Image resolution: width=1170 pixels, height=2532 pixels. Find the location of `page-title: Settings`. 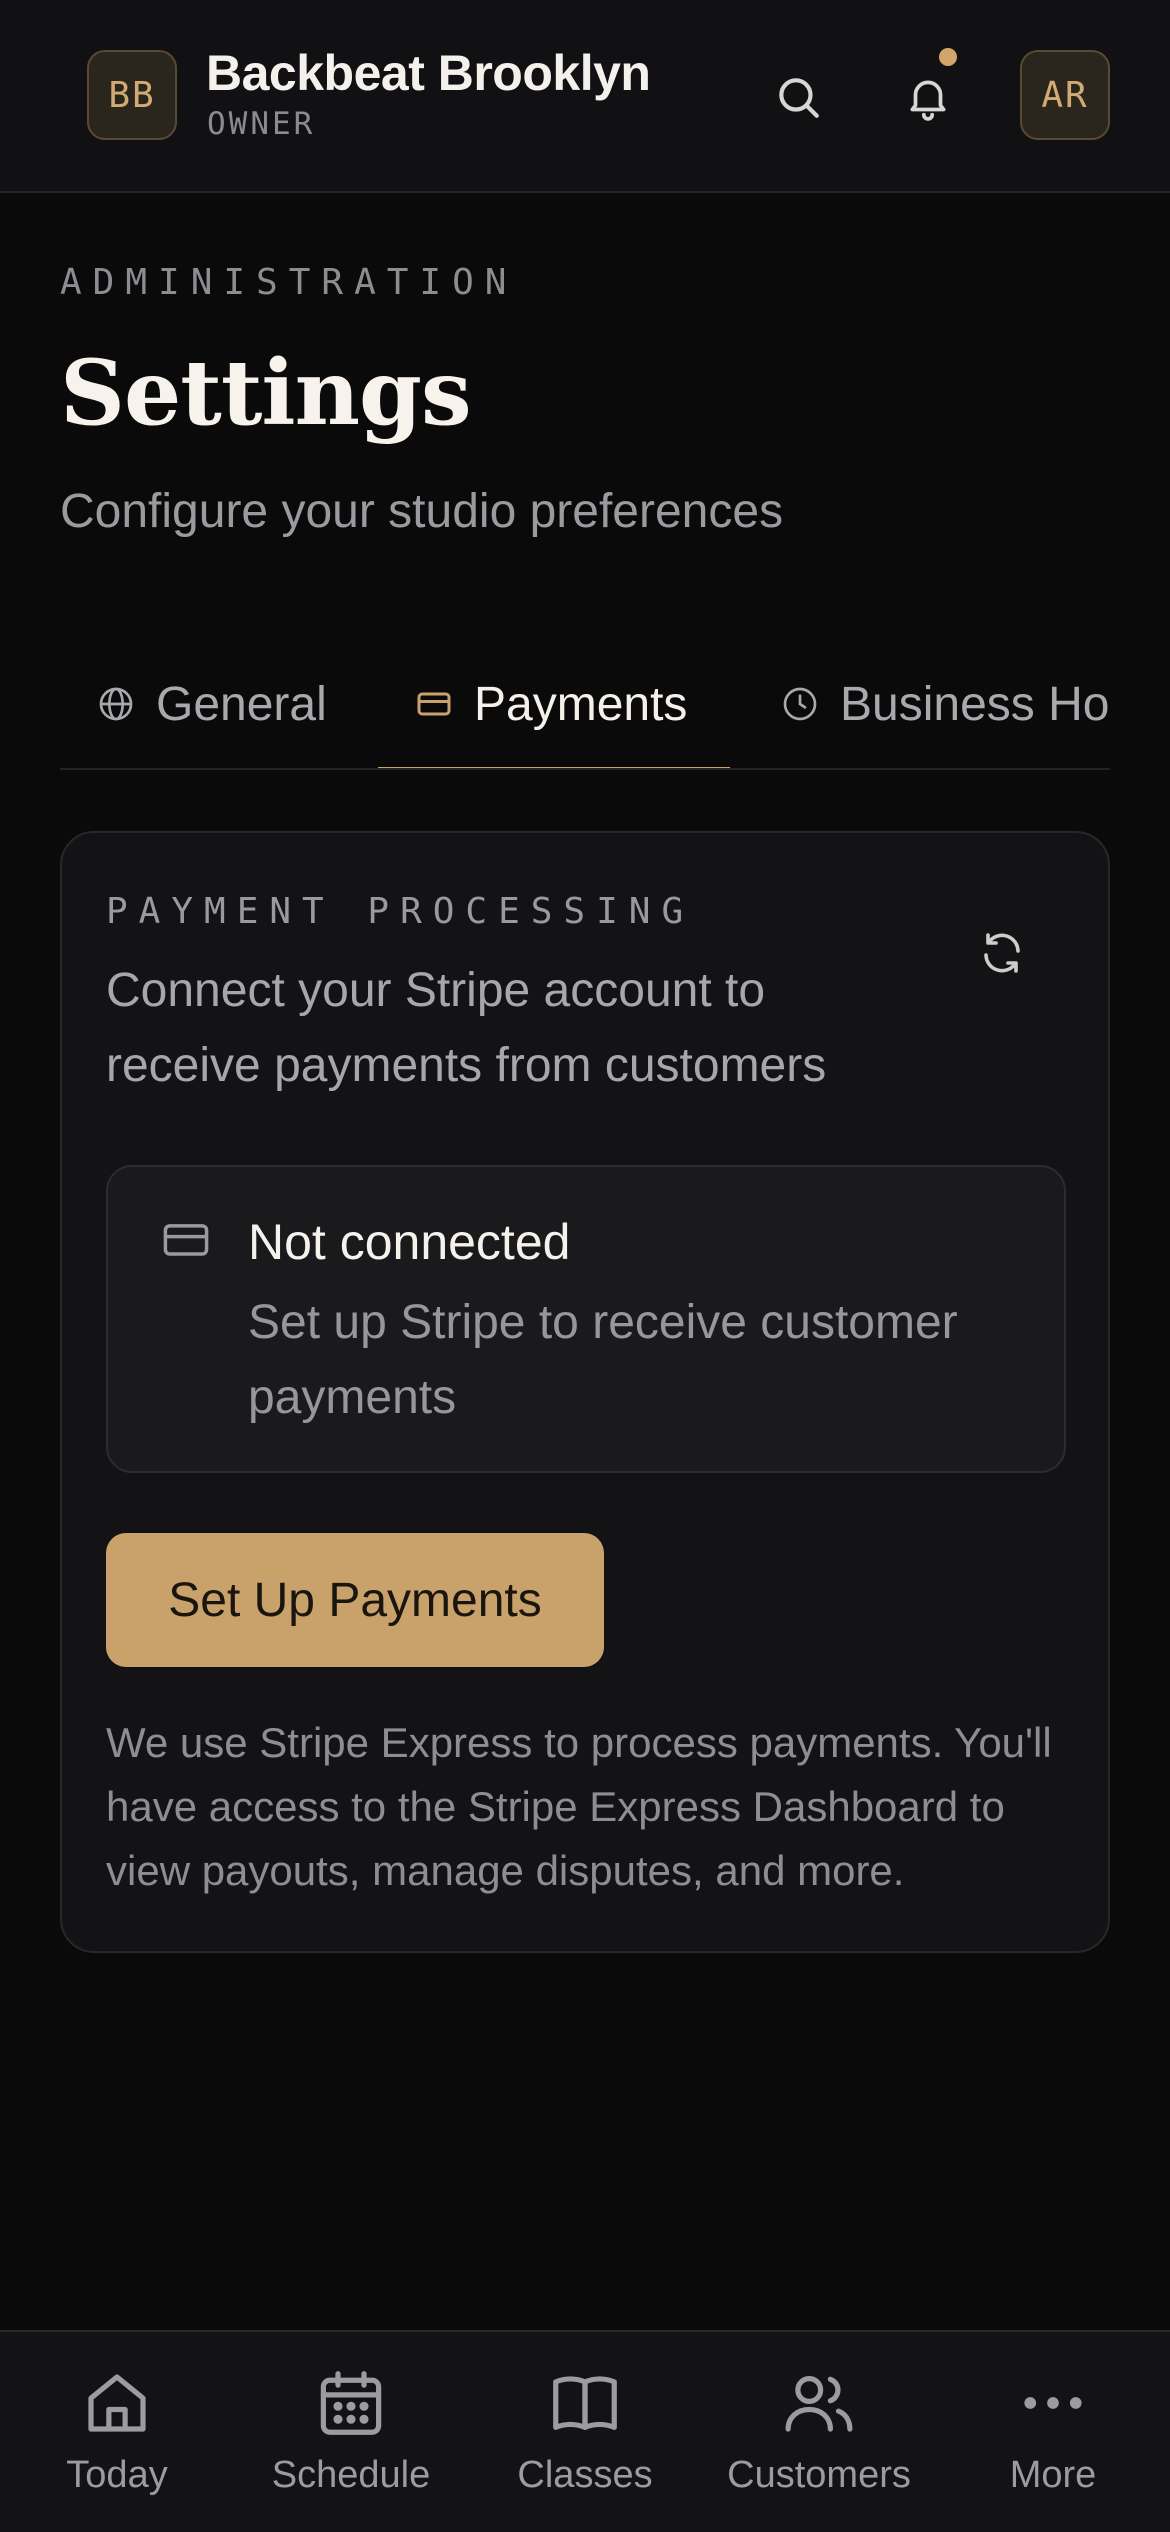

page-title: Settings is located at coordinates (266, 393).